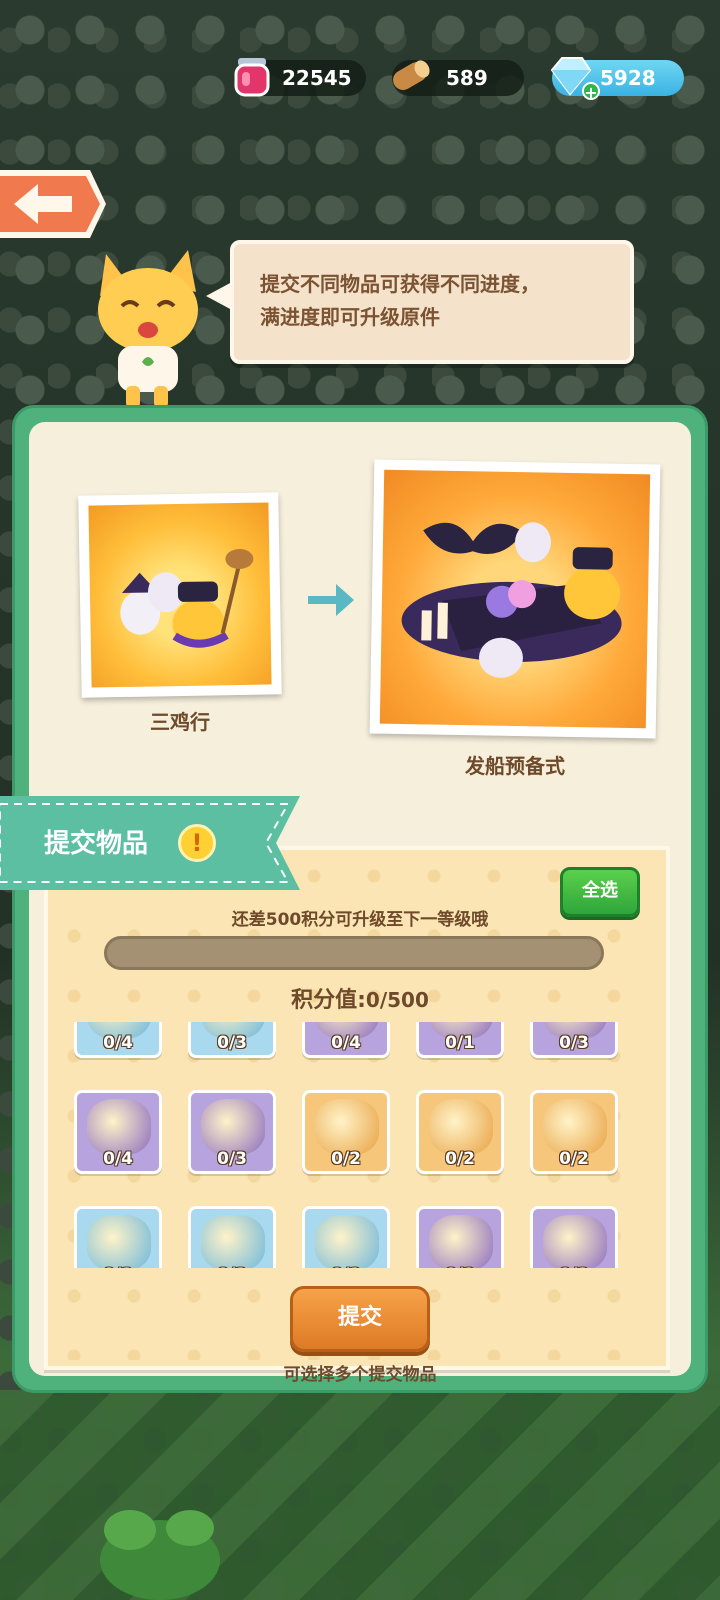  What do you see at coordinates (460, 1043) in the screenshot?
I see `item-count: 0/1` at bounding box center [460, 1043].